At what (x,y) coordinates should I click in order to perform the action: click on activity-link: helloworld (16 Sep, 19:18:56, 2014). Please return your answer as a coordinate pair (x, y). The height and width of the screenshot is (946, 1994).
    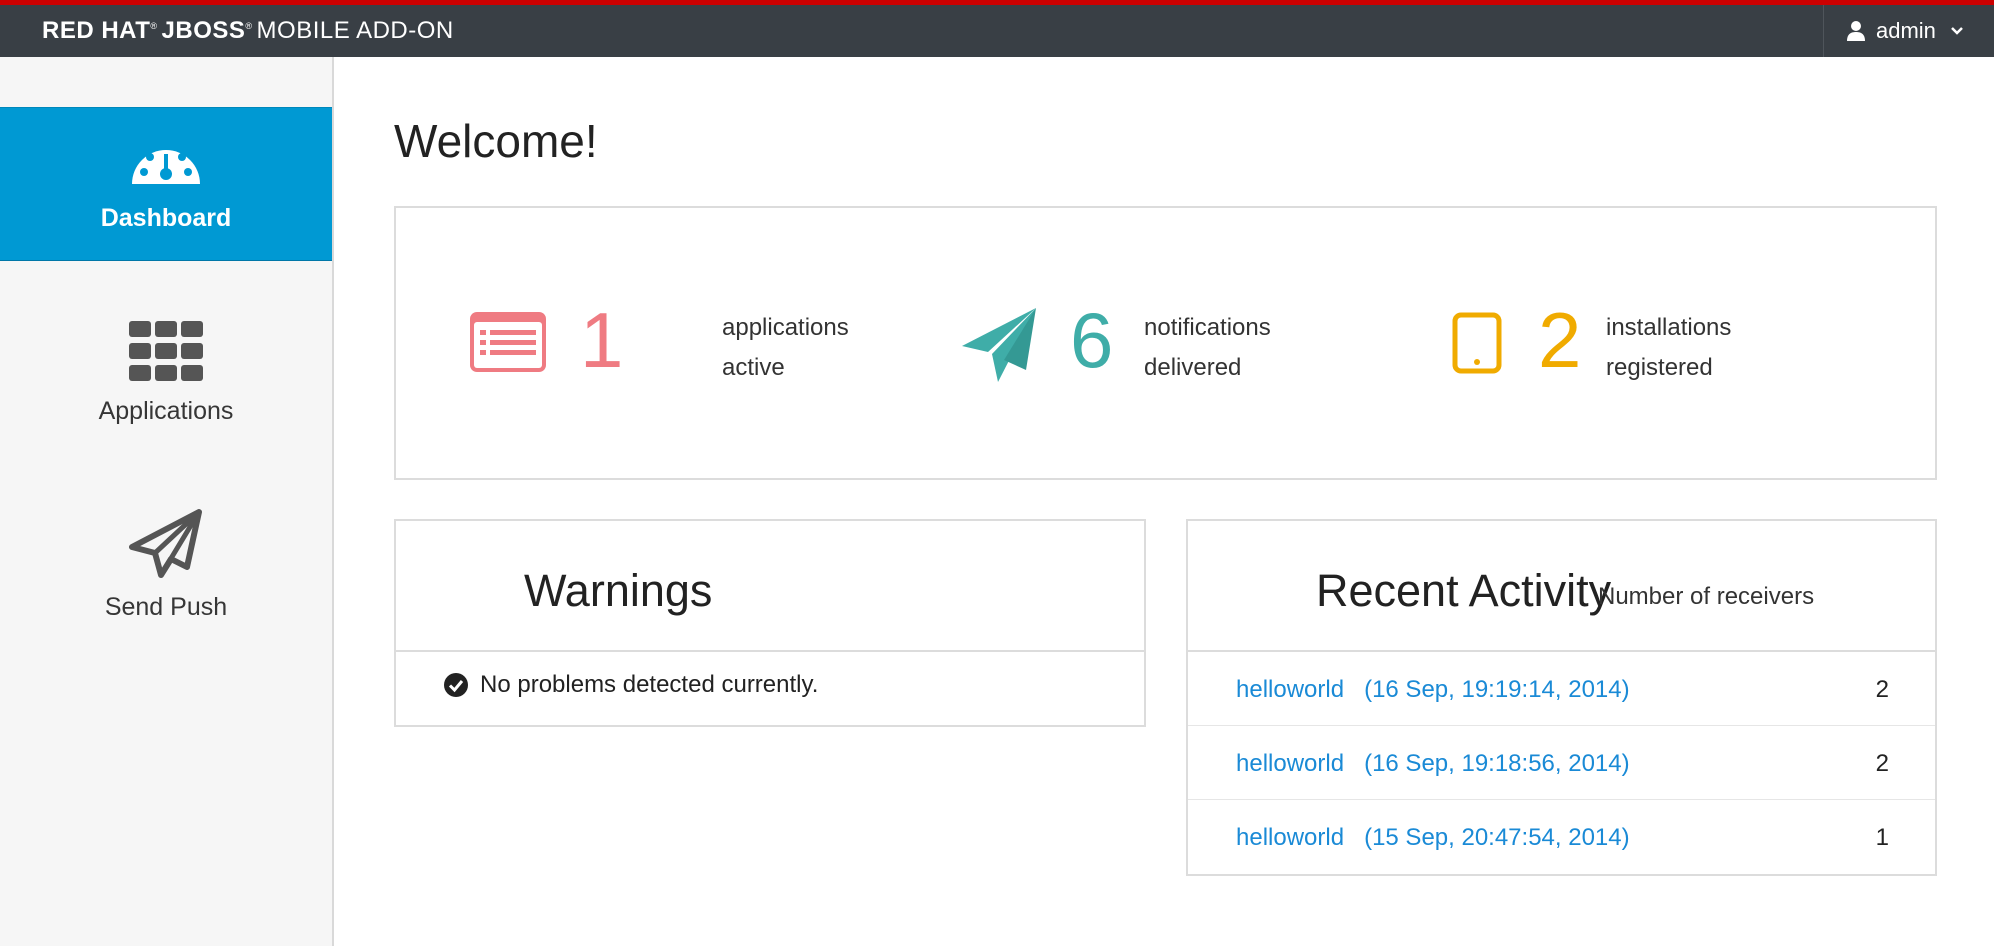
    Looking at the image, I should click on (1433, 764).